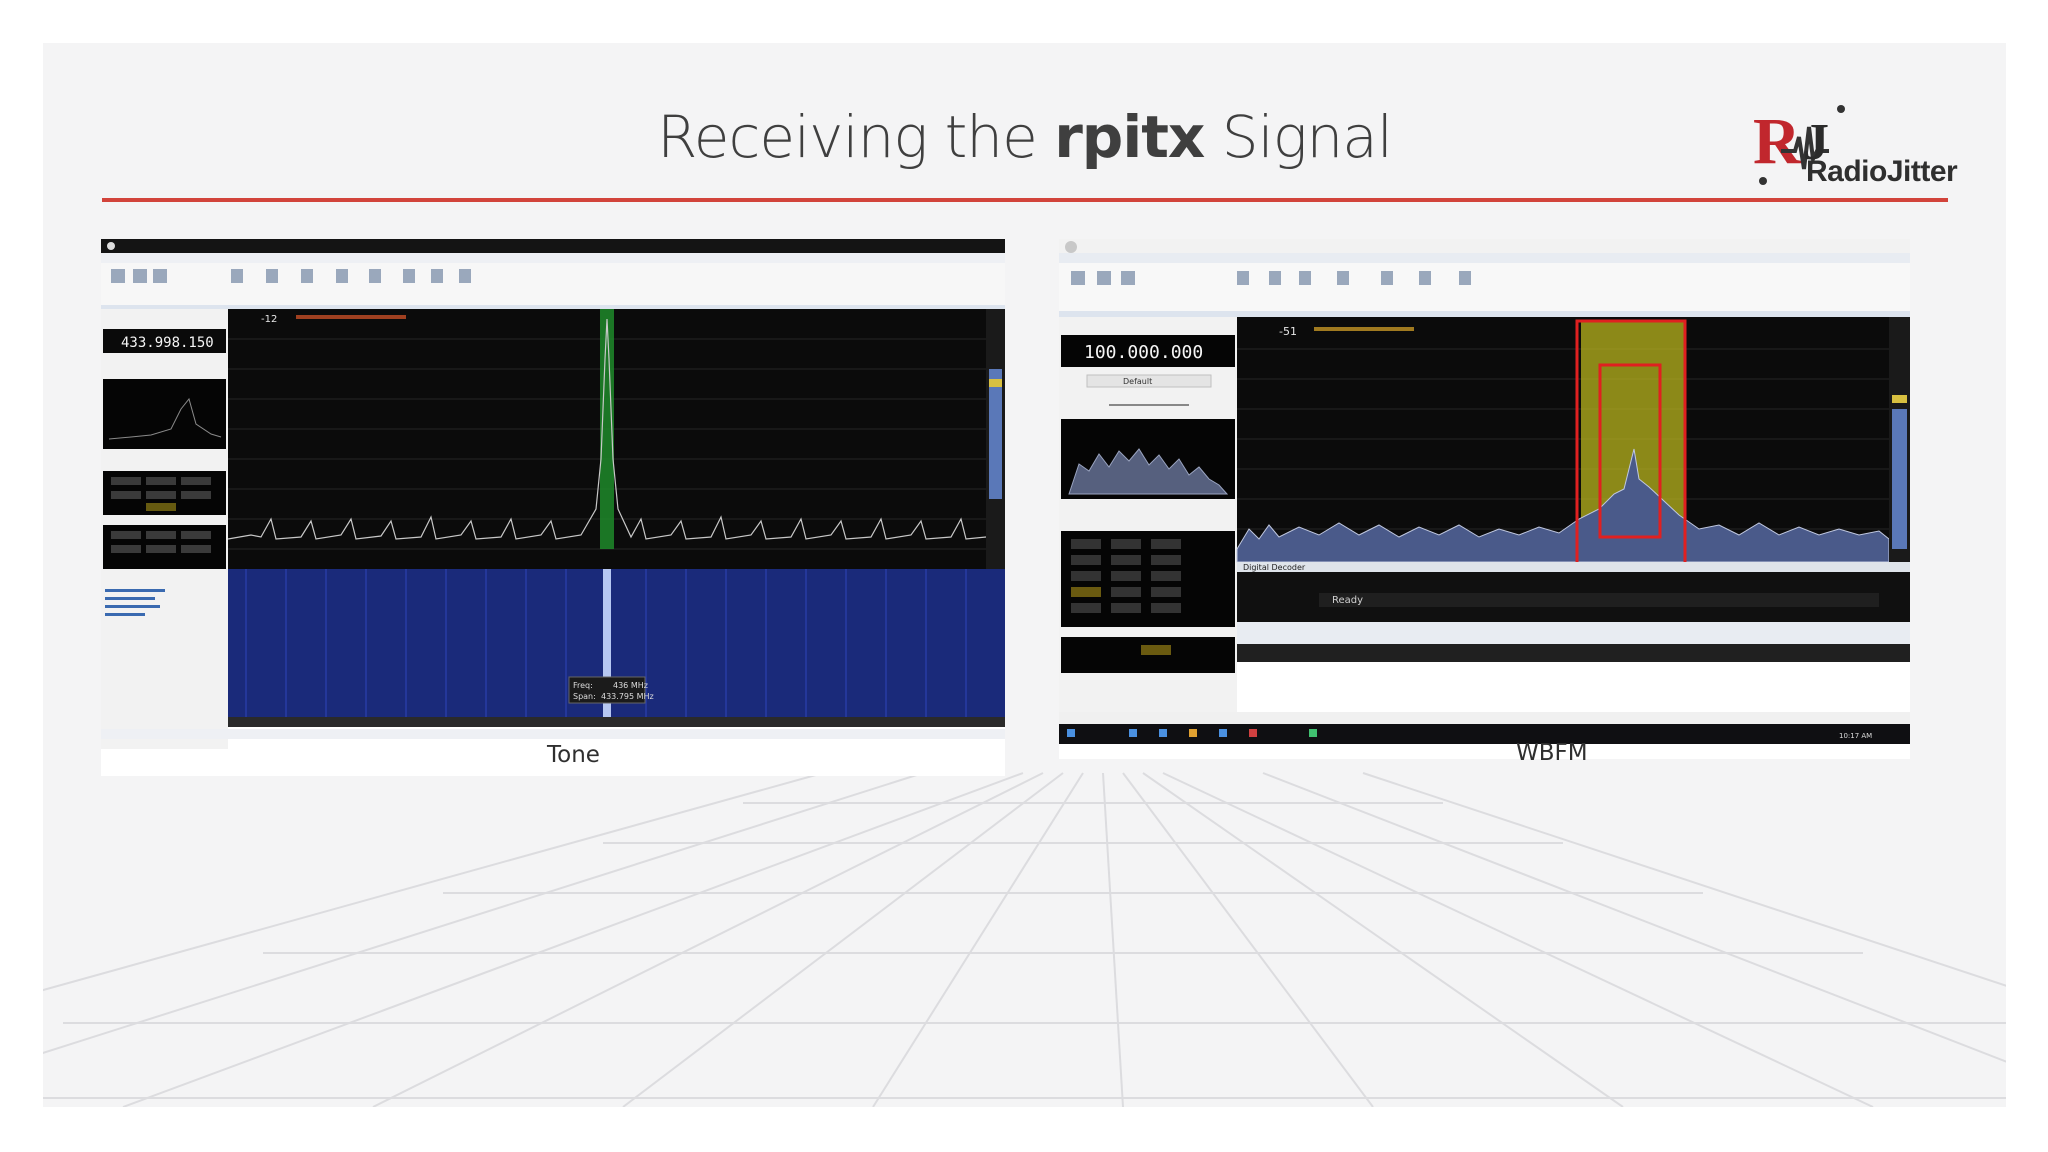 This screenshot has width=2048, height=1152. Describe the element at coordinates (1882, 171) in the screenshot. I see `logo-text: RadioJitter` at that location.